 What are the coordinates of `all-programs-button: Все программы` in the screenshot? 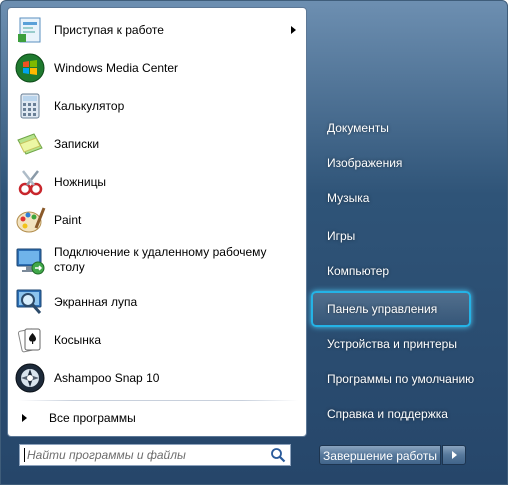 It's located at (157, 418).